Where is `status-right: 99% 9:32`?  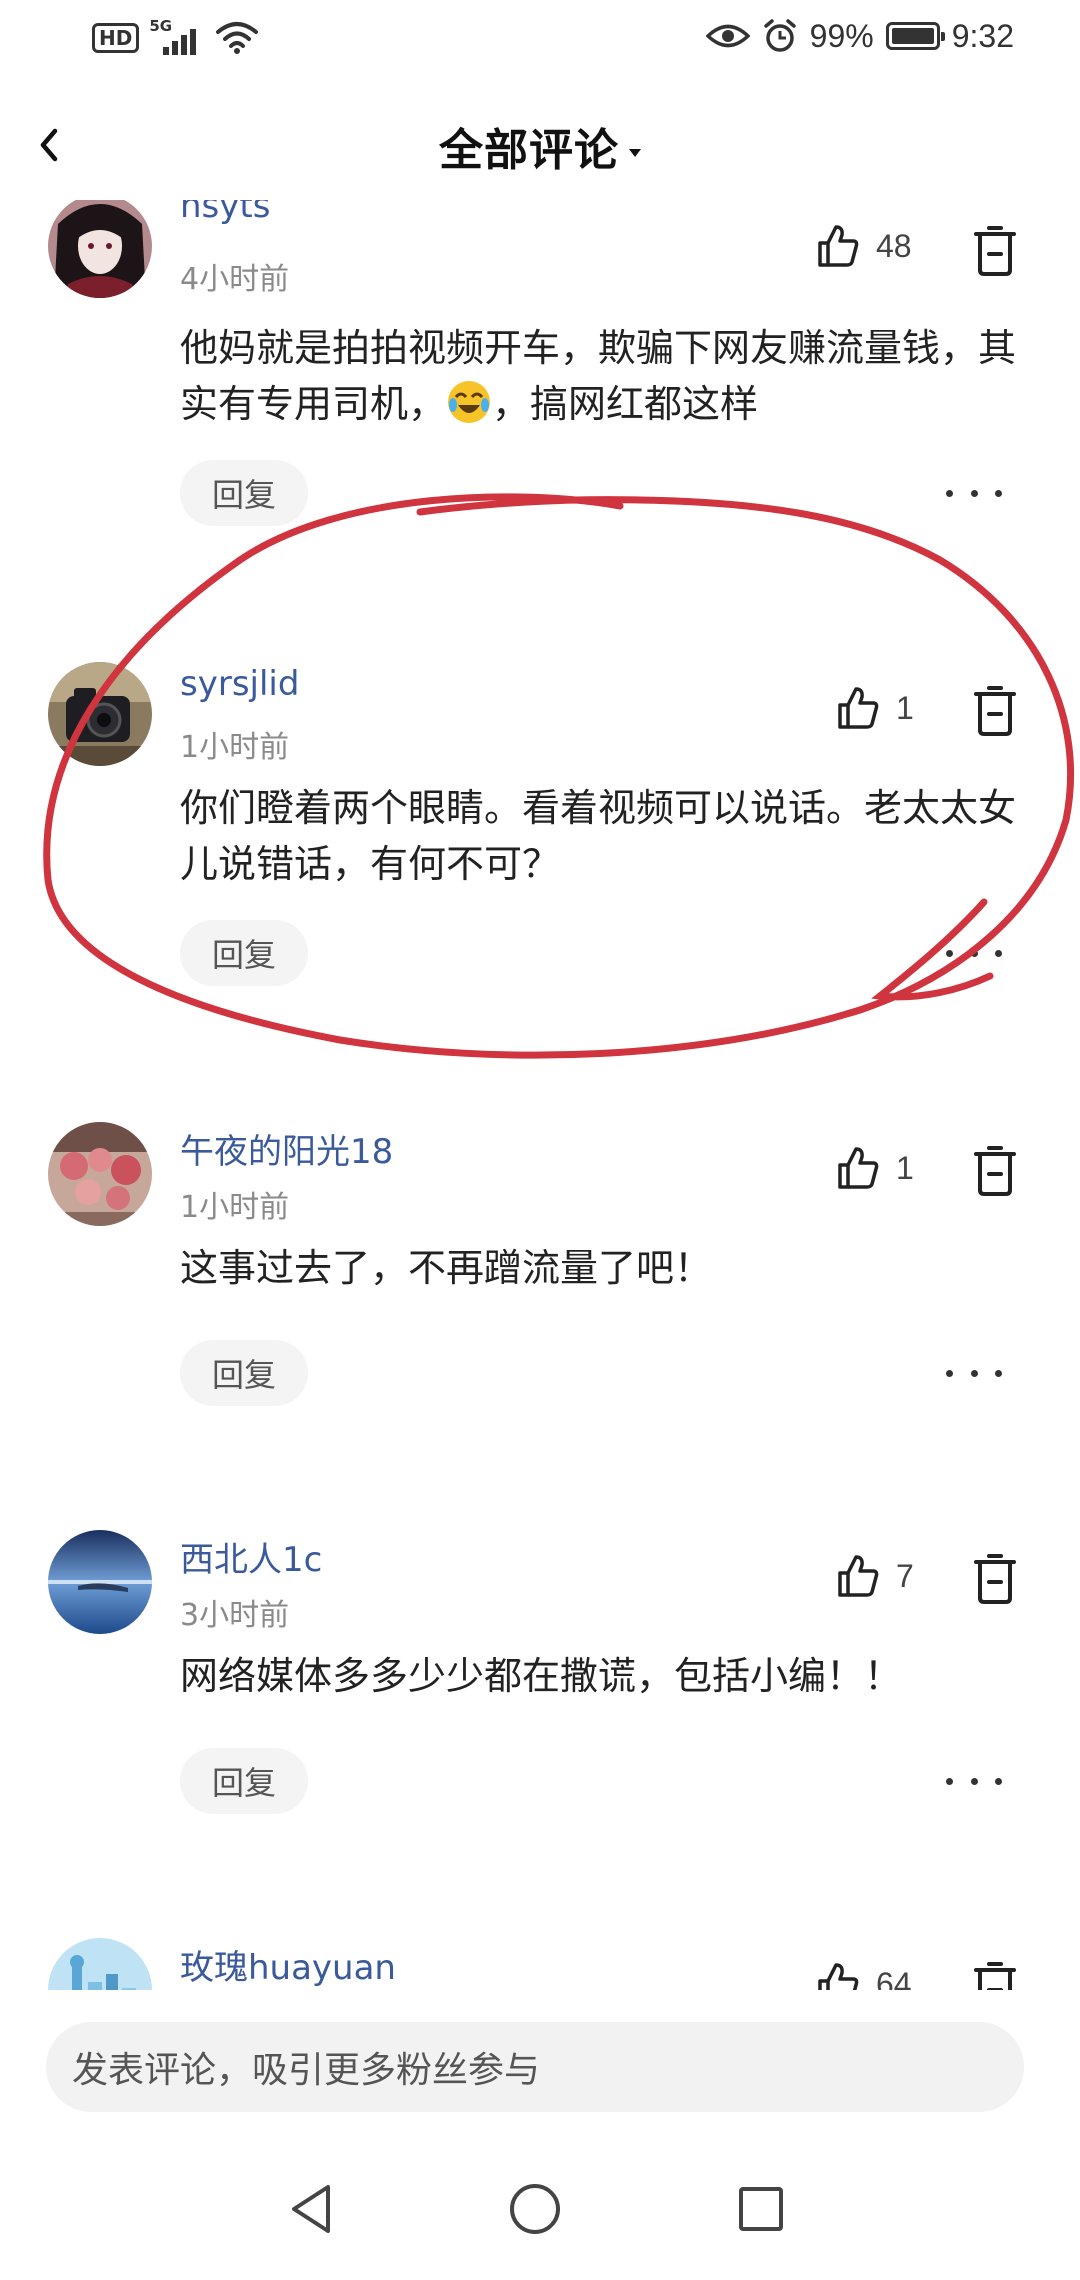
status-right: 99% 9:32 is located at coordinates (859, 36).